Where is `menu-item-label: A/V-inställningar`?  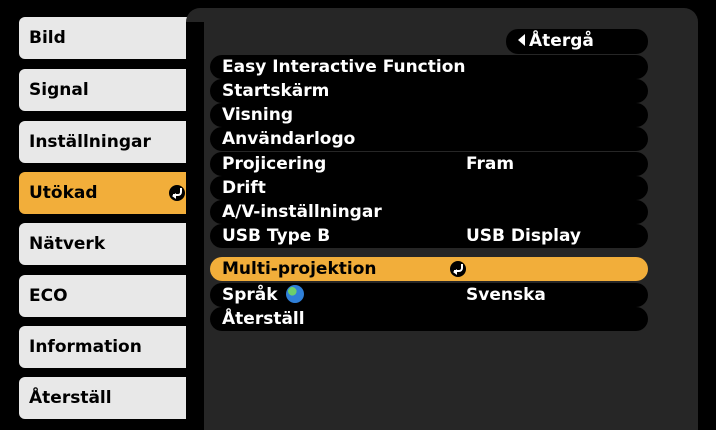 menu-item-label: A/V-inställningar is located at coordinates (302, 212).